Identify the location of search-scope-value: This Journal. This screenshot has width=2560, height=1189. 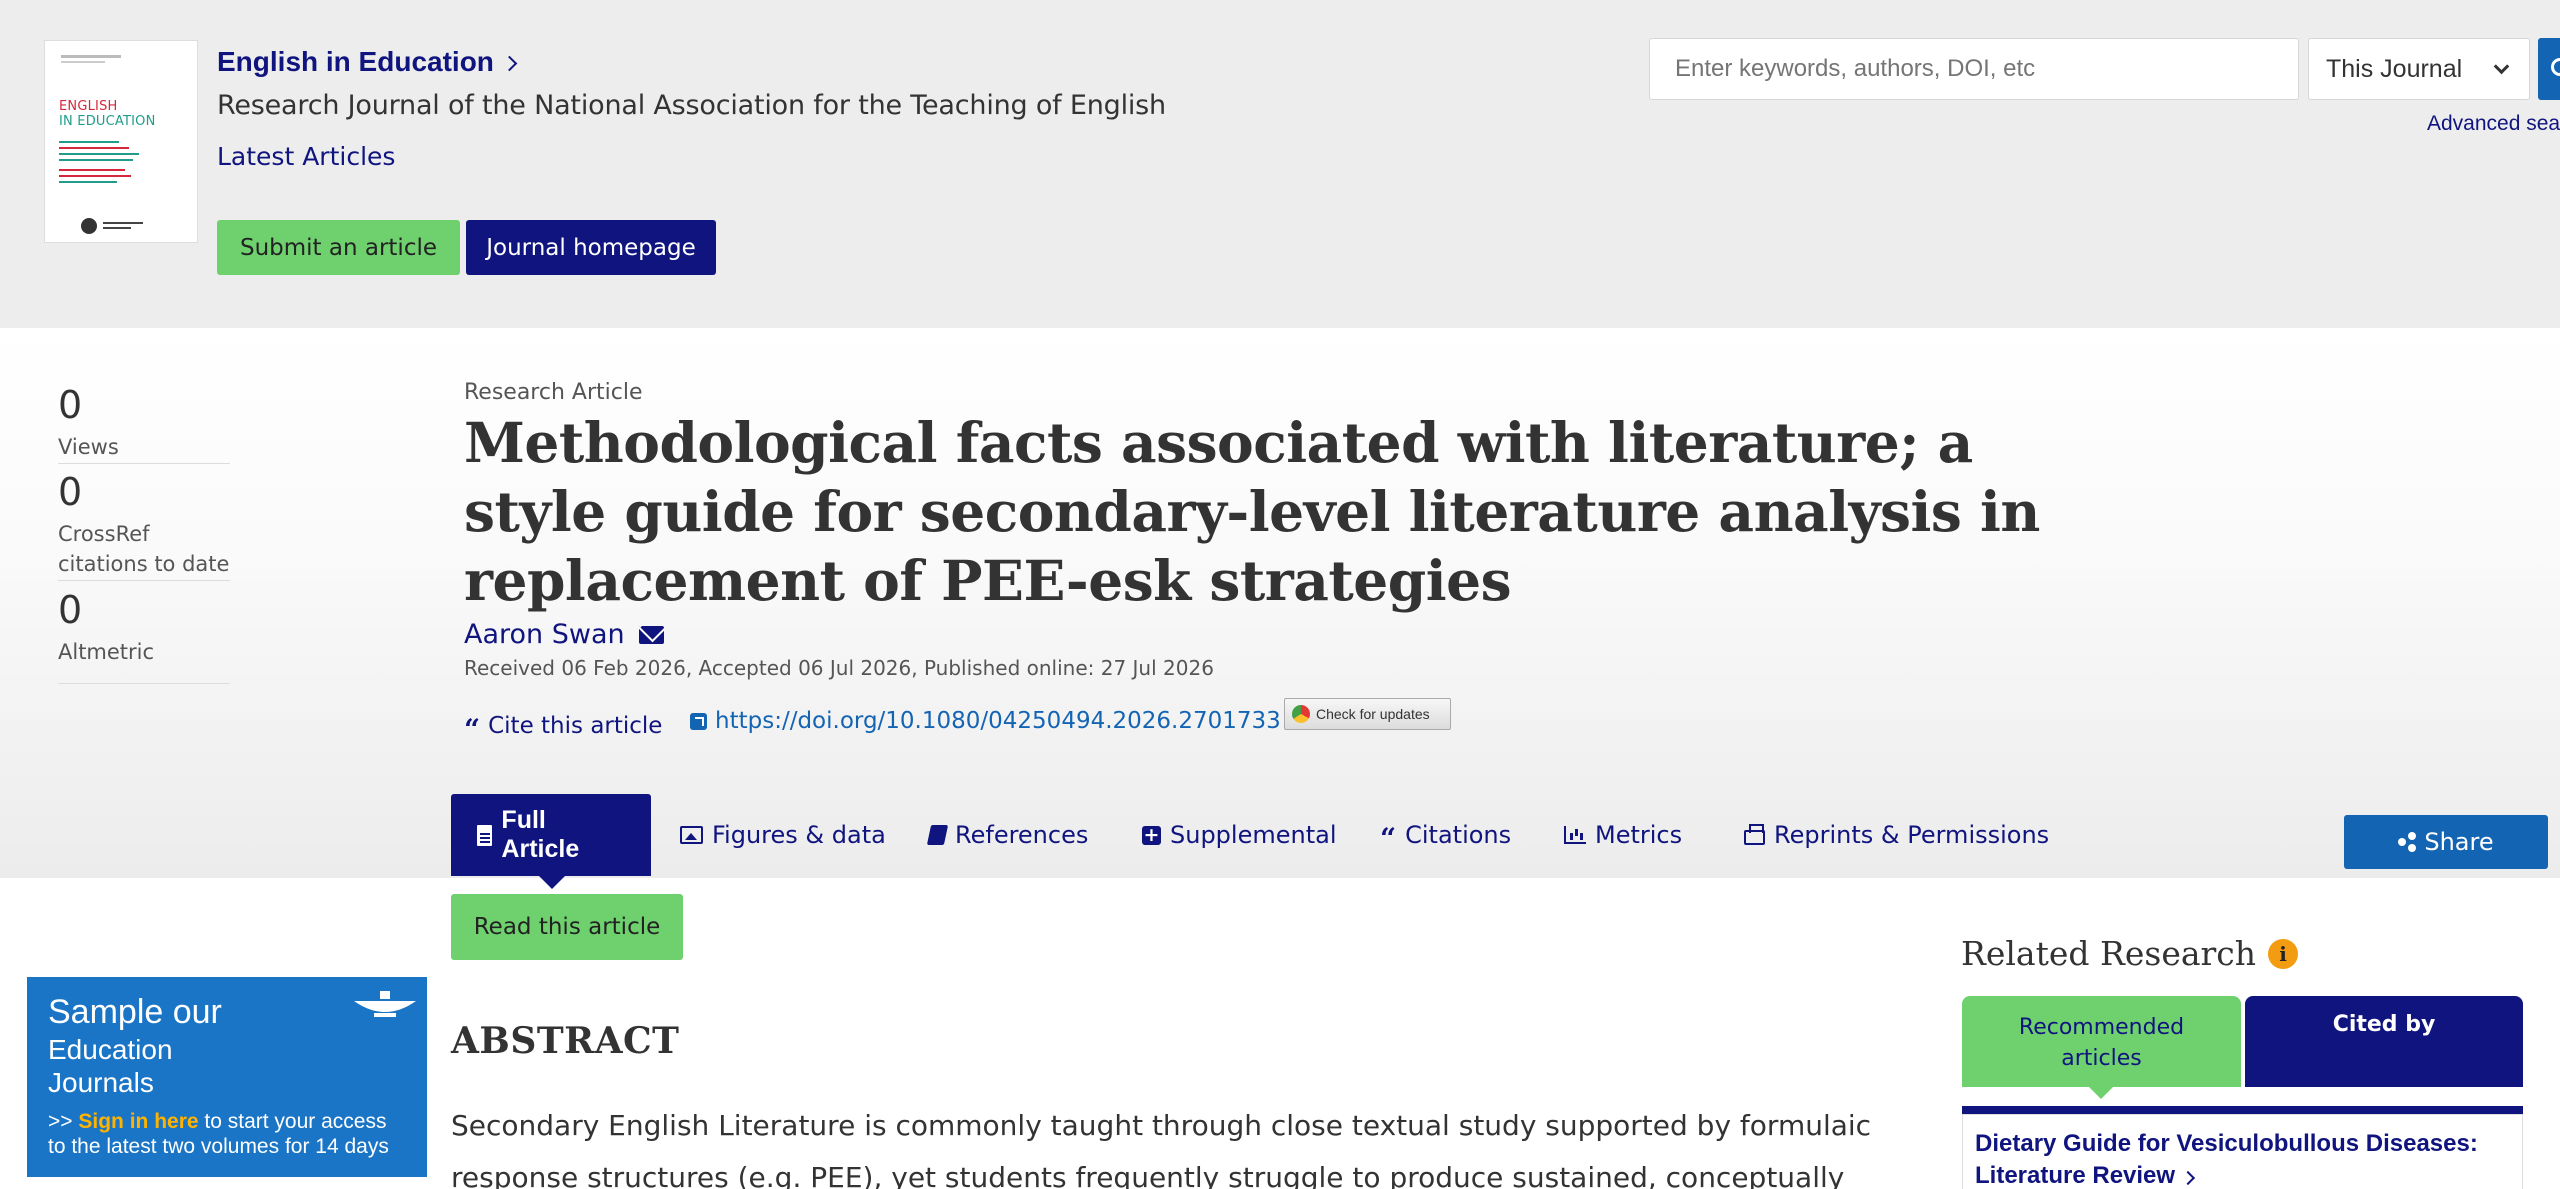
(2394, 68).